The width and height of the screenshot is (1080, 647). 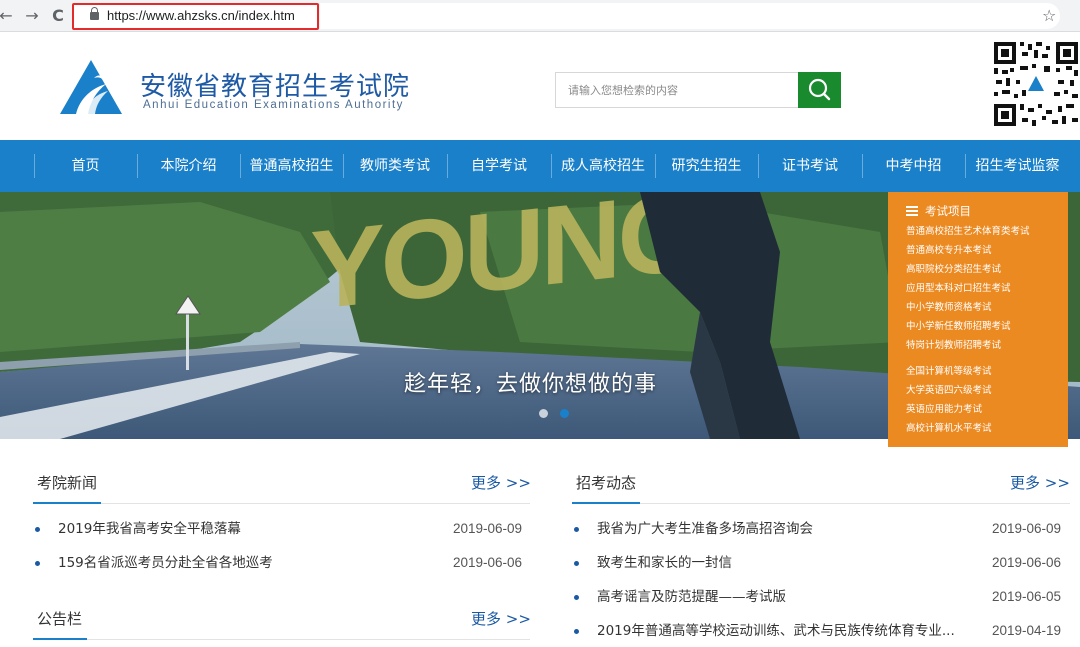 I want to click on site-logo-icon, so click(x=91, y=88).